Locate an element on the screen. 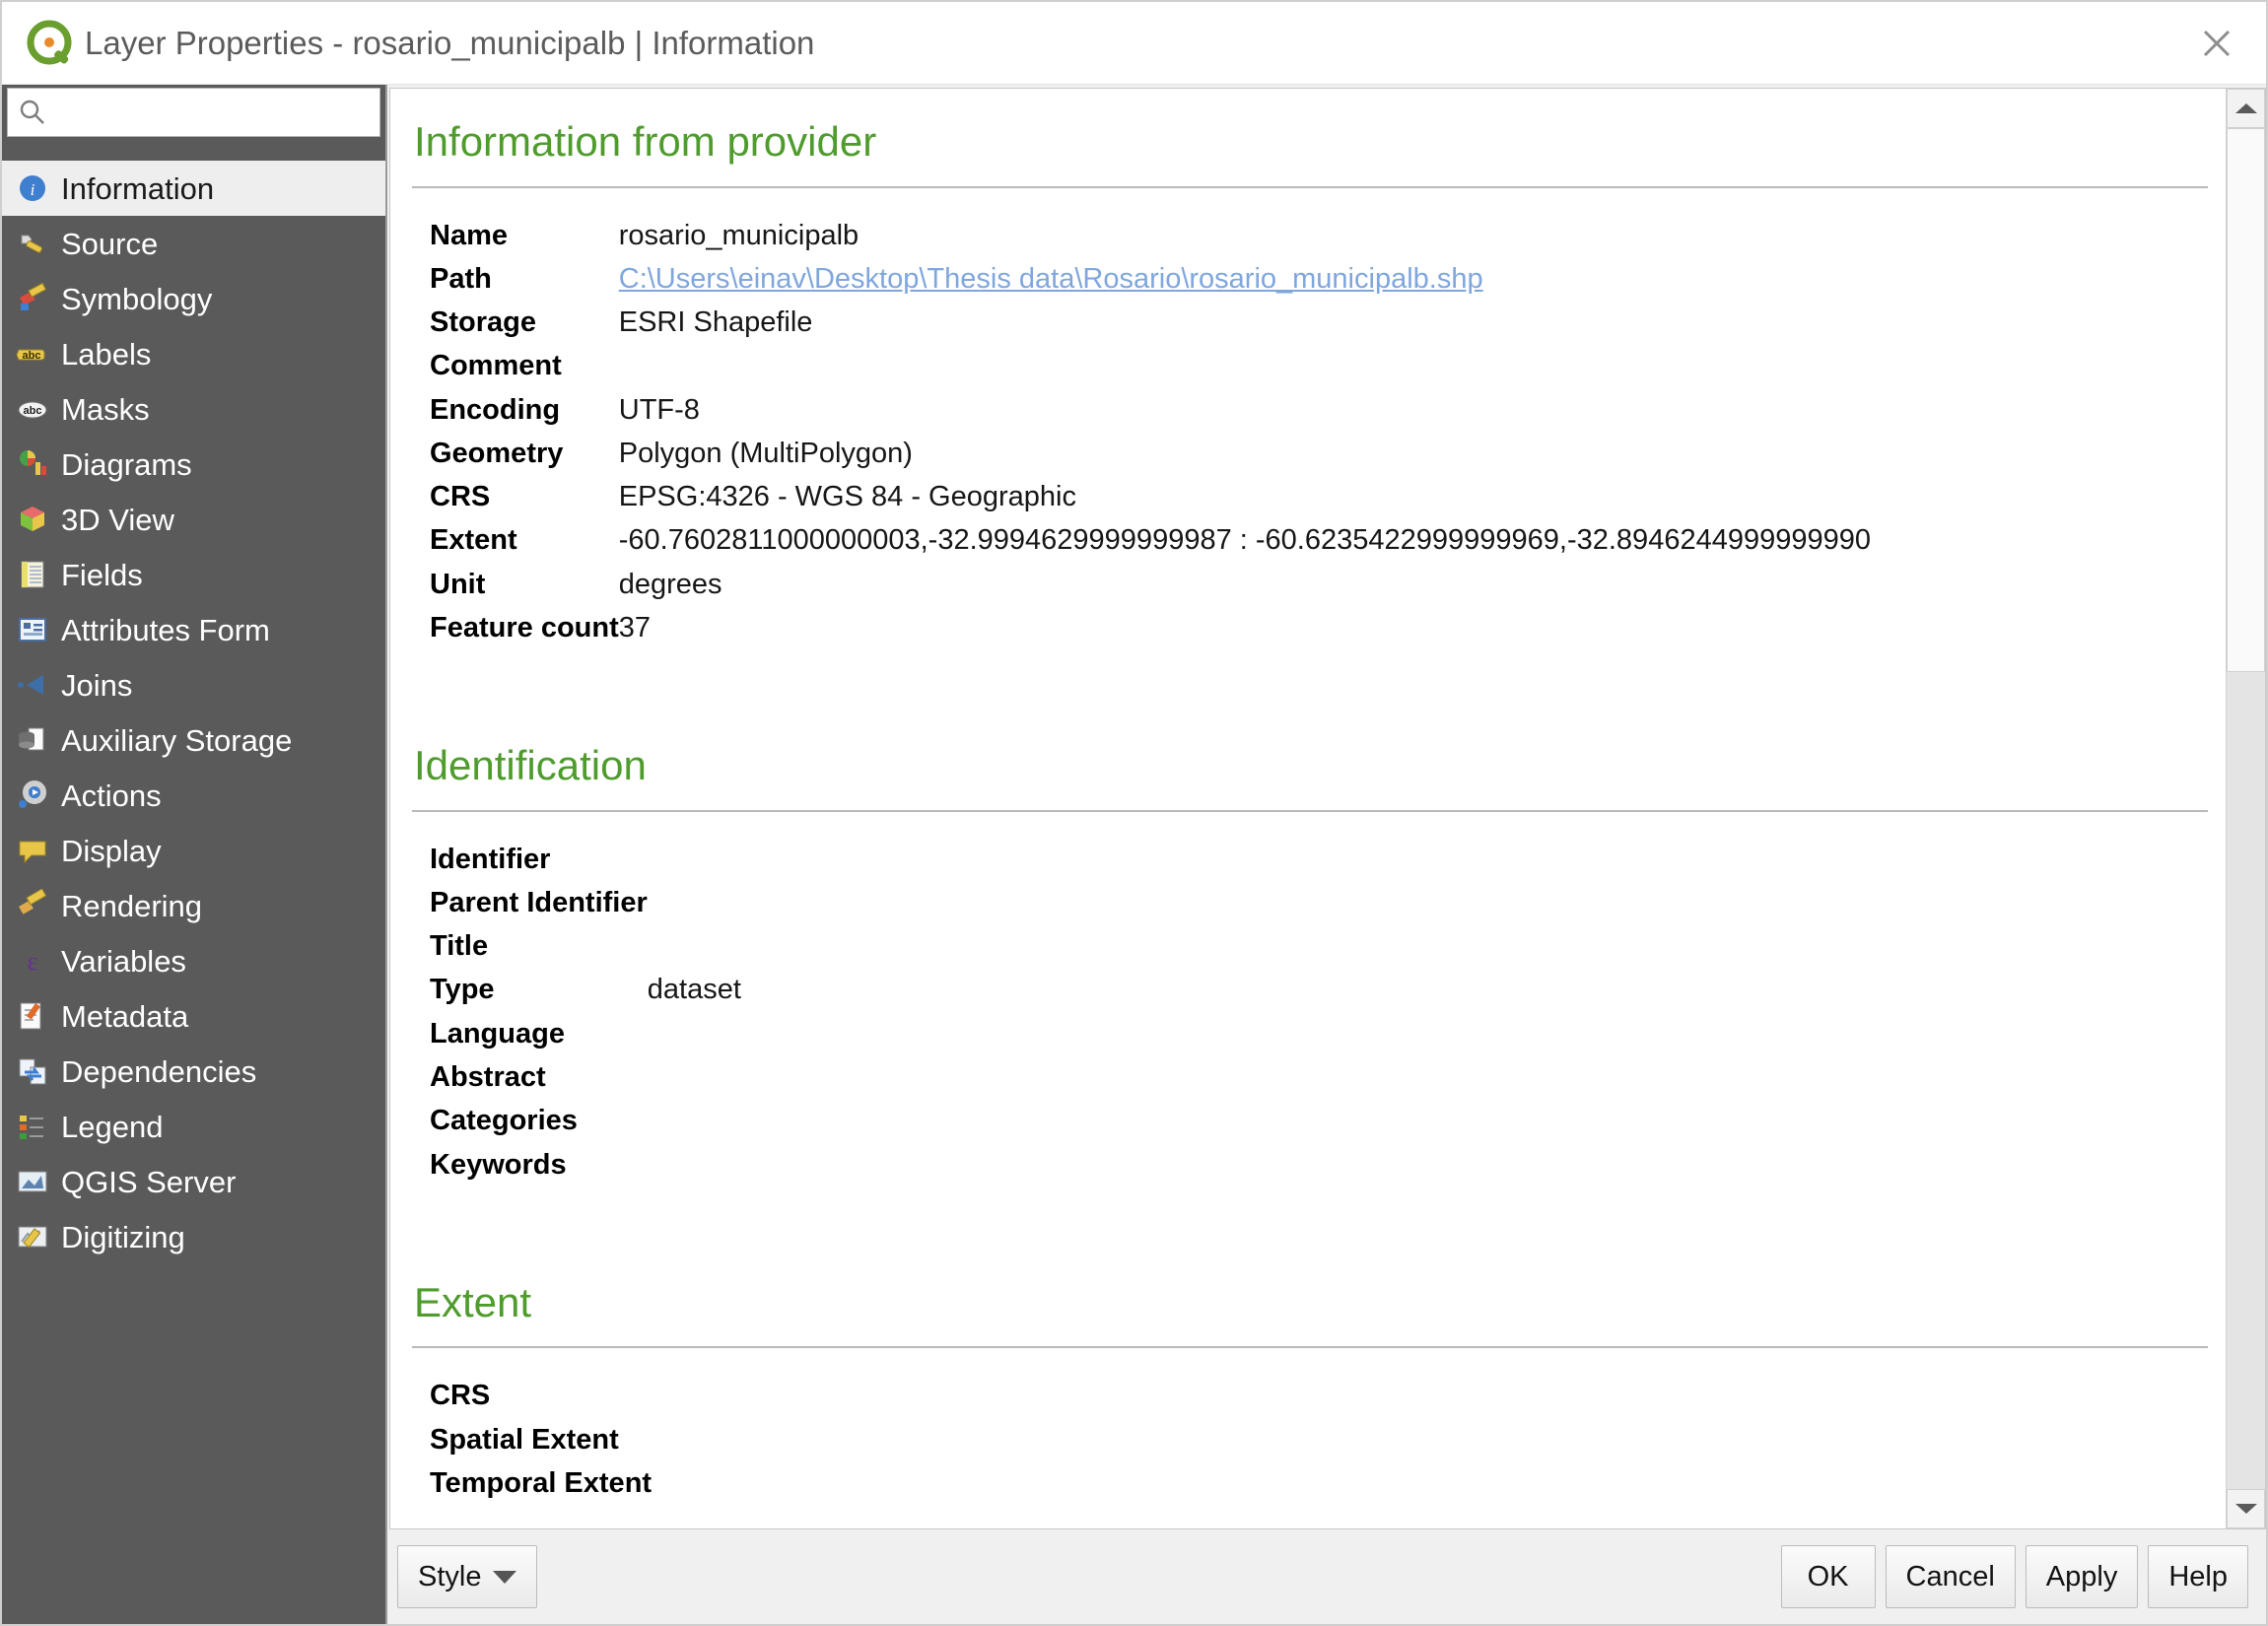  auxiliary-storage-icon is located at coordinates (32, 740).